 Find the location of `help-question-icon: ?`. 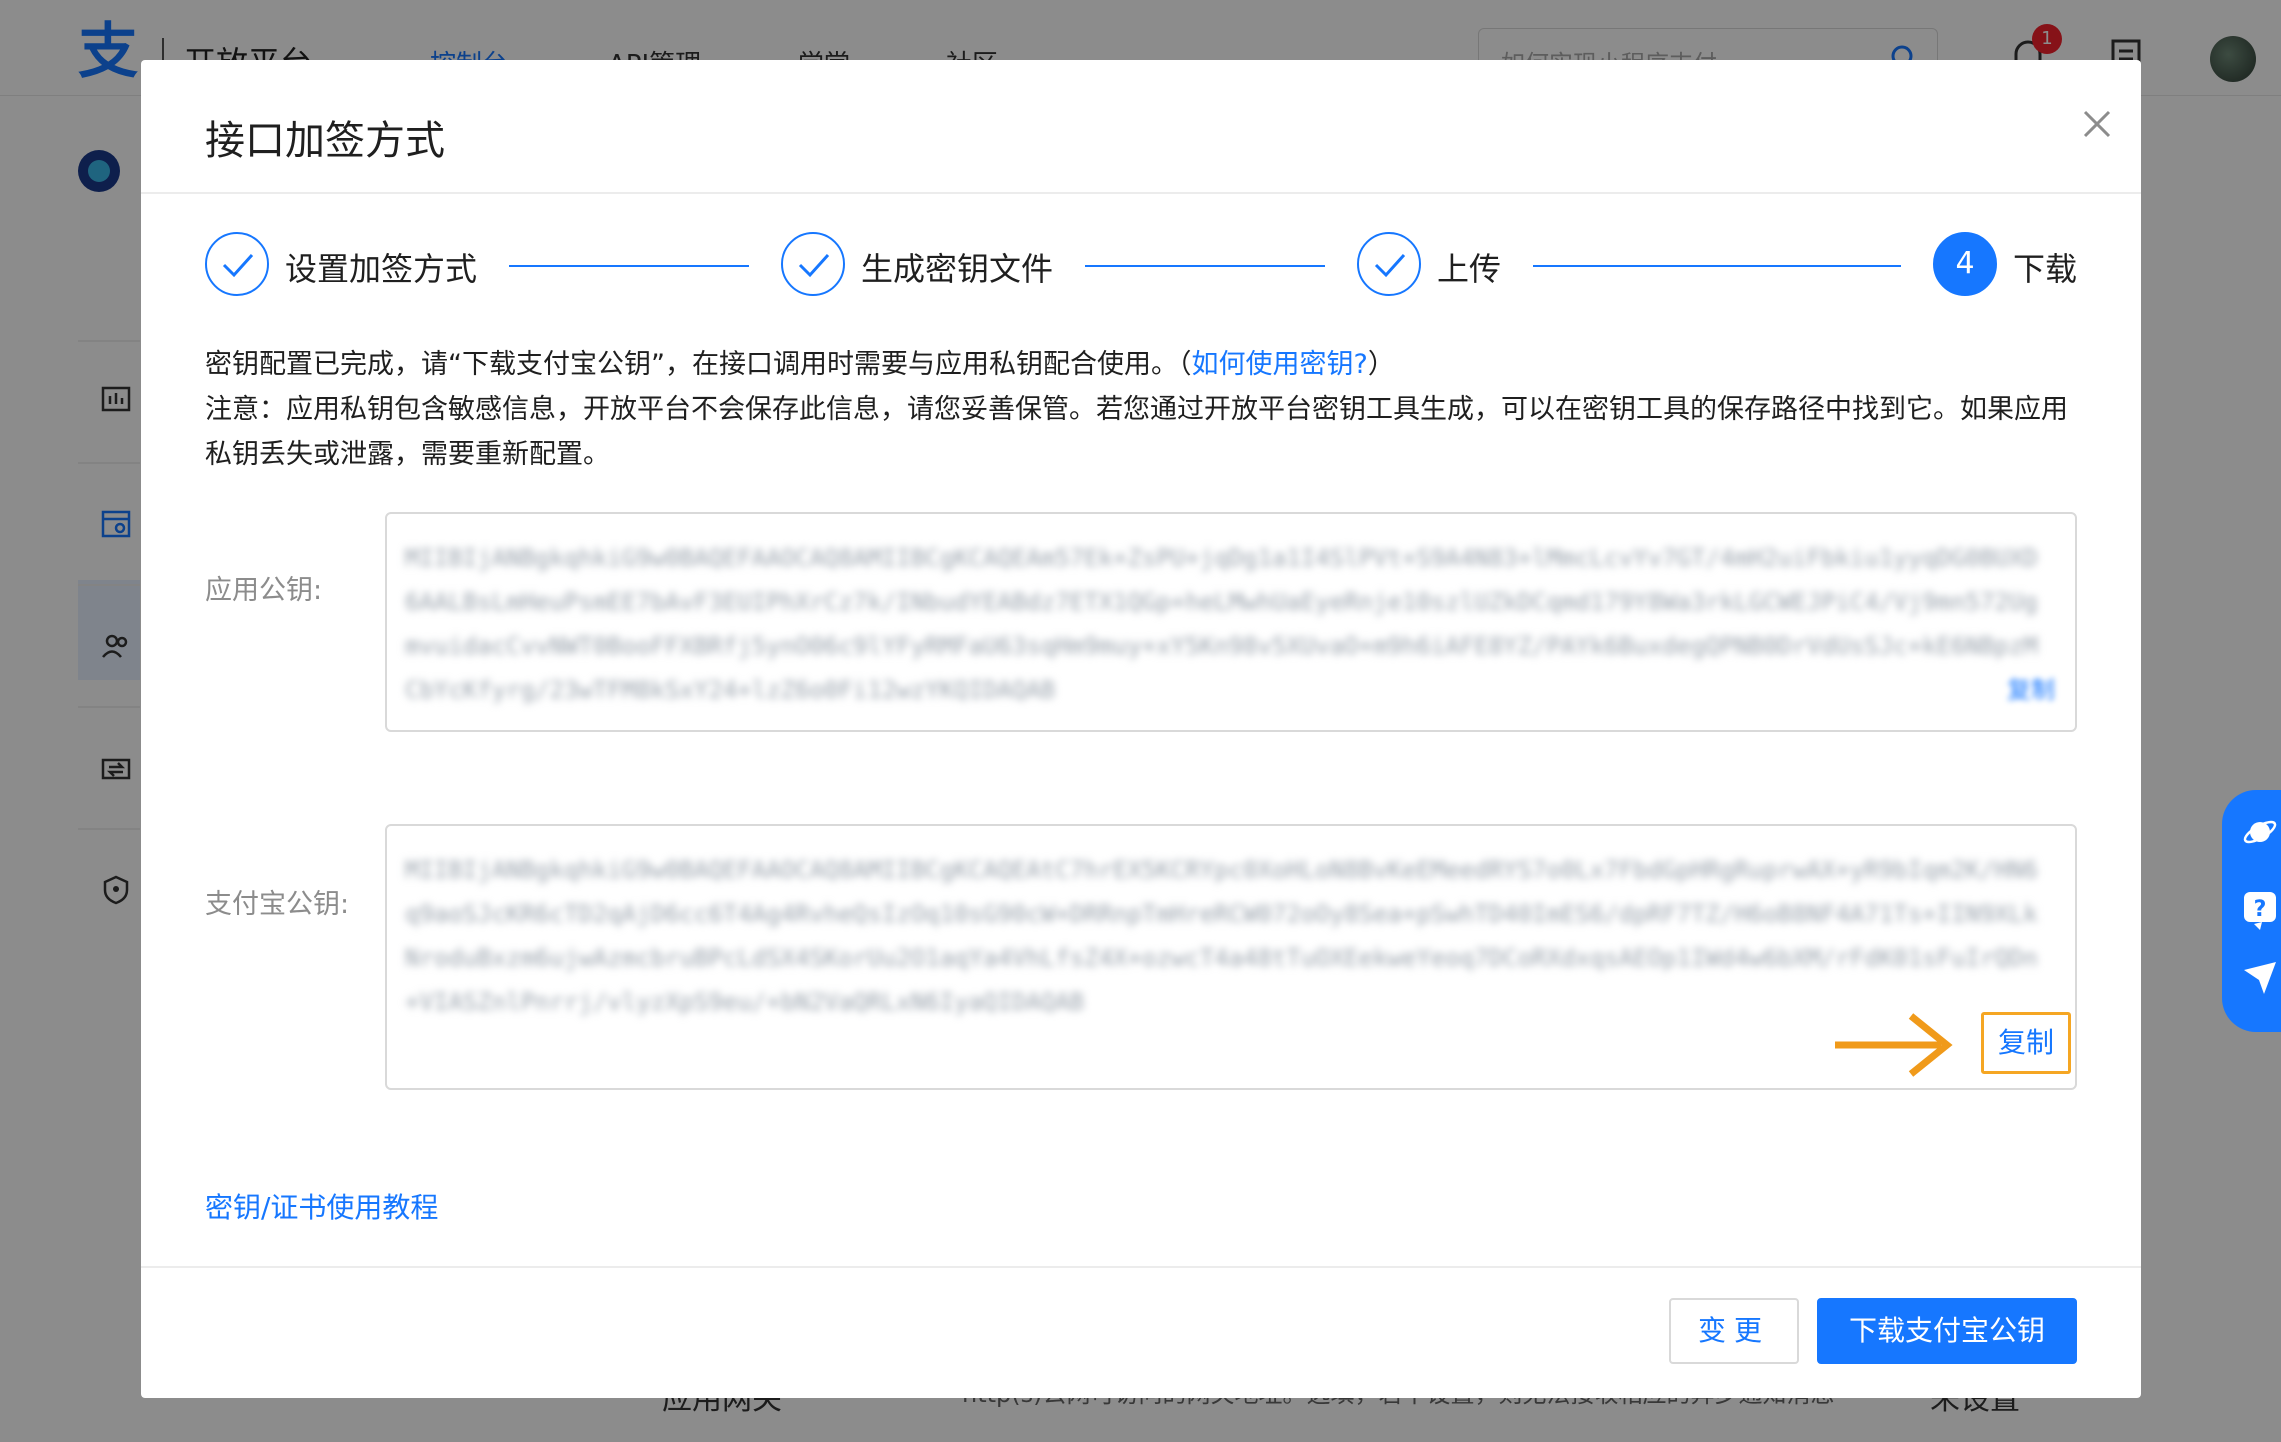

help-question-icon: ? is located at coordinates (2260, 910).